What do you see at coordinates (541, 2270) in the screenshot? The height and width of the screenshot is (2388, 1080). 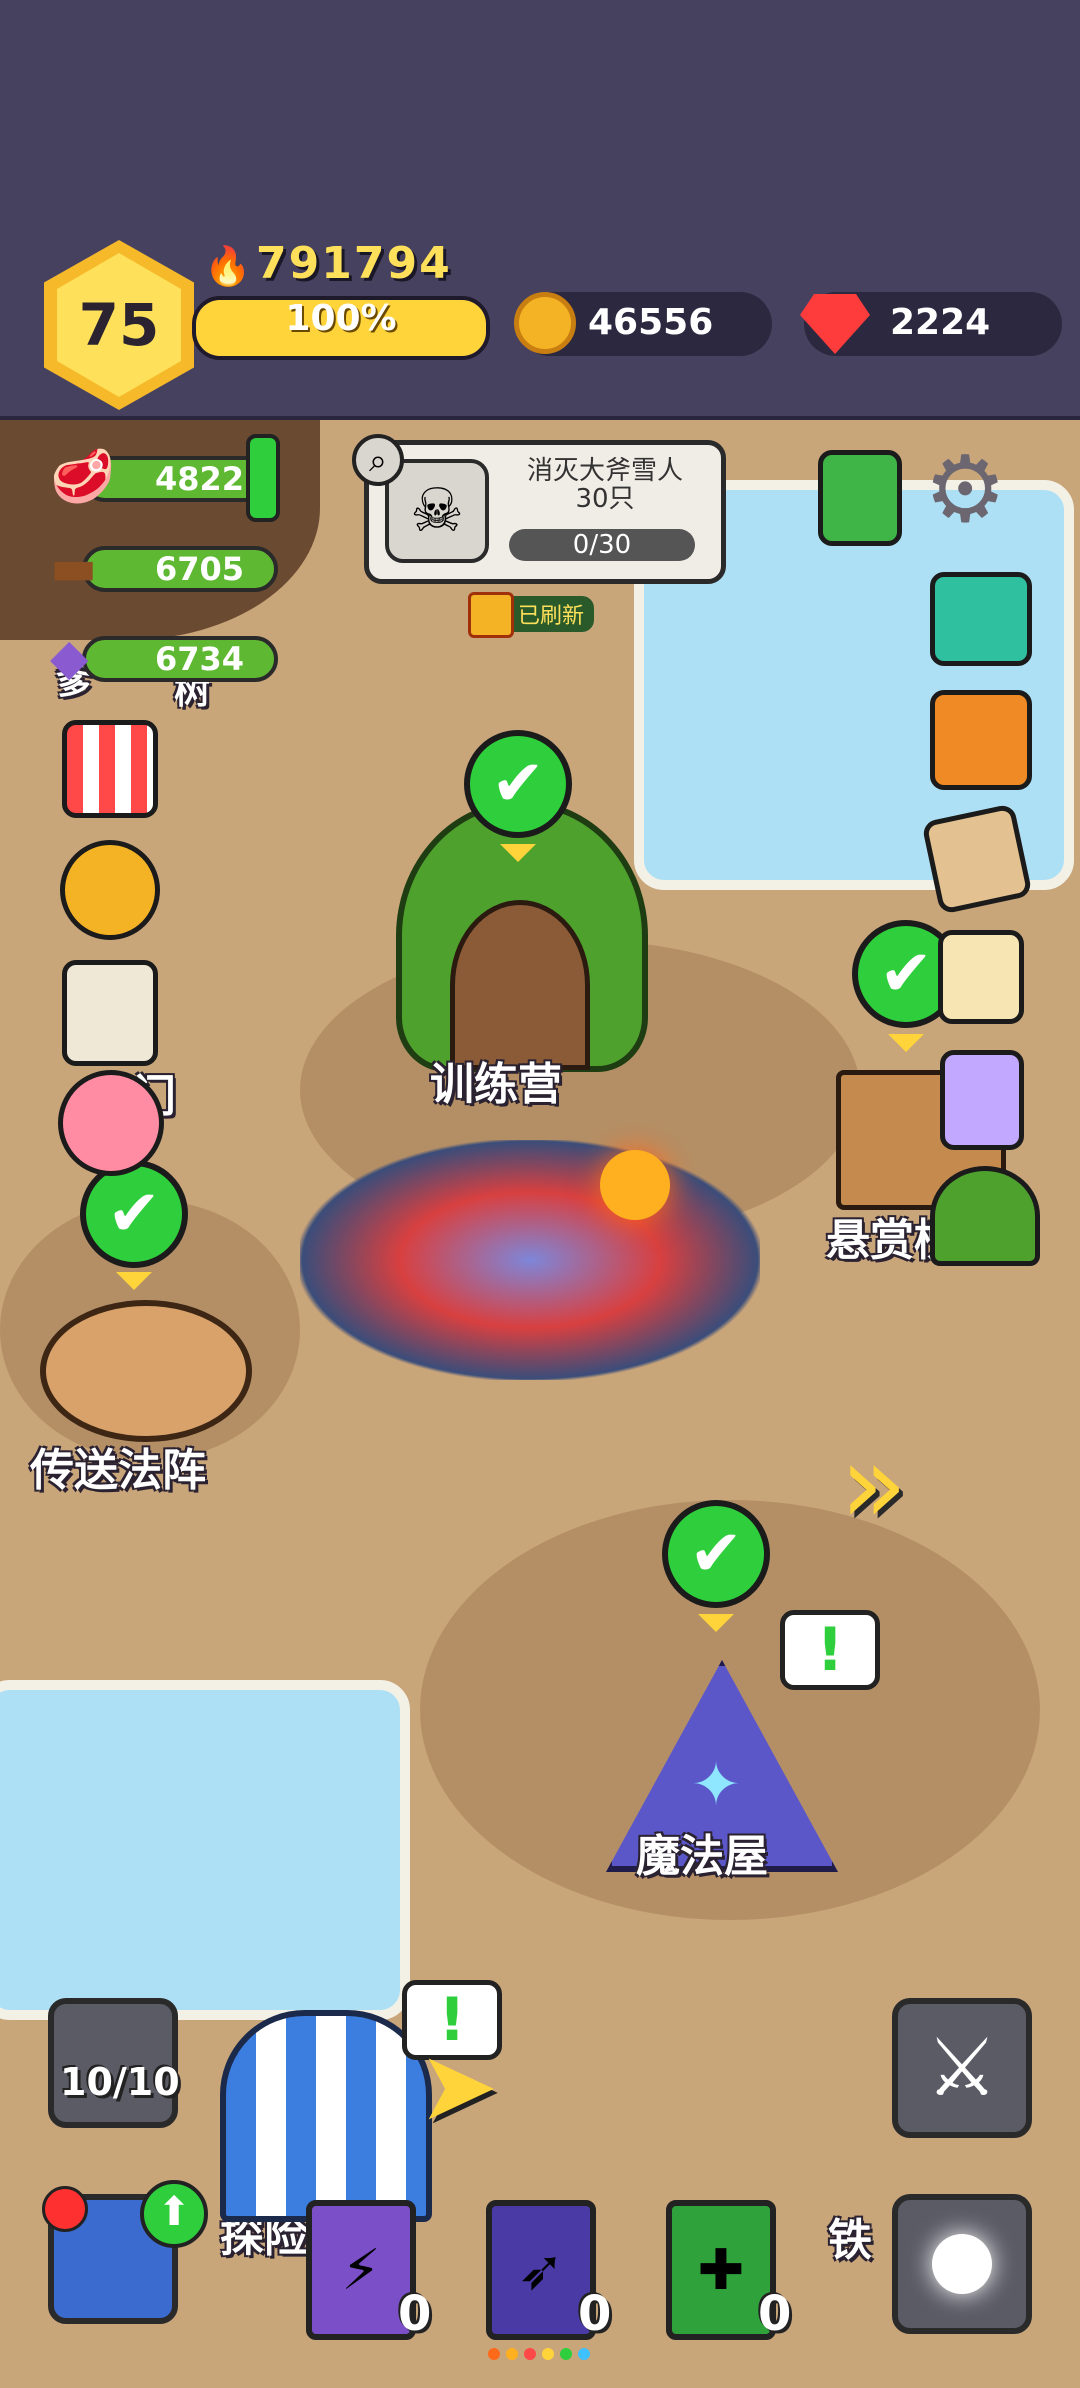 I see `wing-icon: ➶` at bounding box center [541, 2270].